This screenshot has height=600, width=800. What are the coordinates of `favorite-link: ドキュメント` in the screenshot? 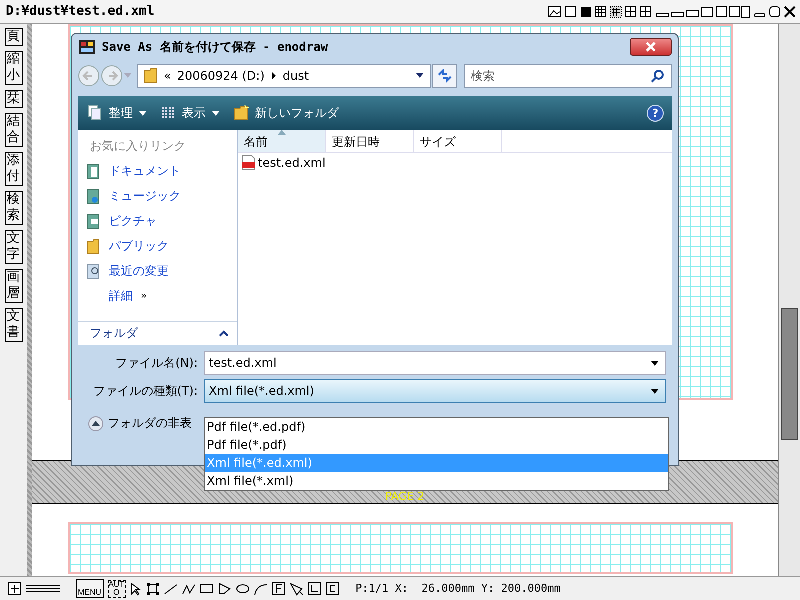 It's located at (157, 173).